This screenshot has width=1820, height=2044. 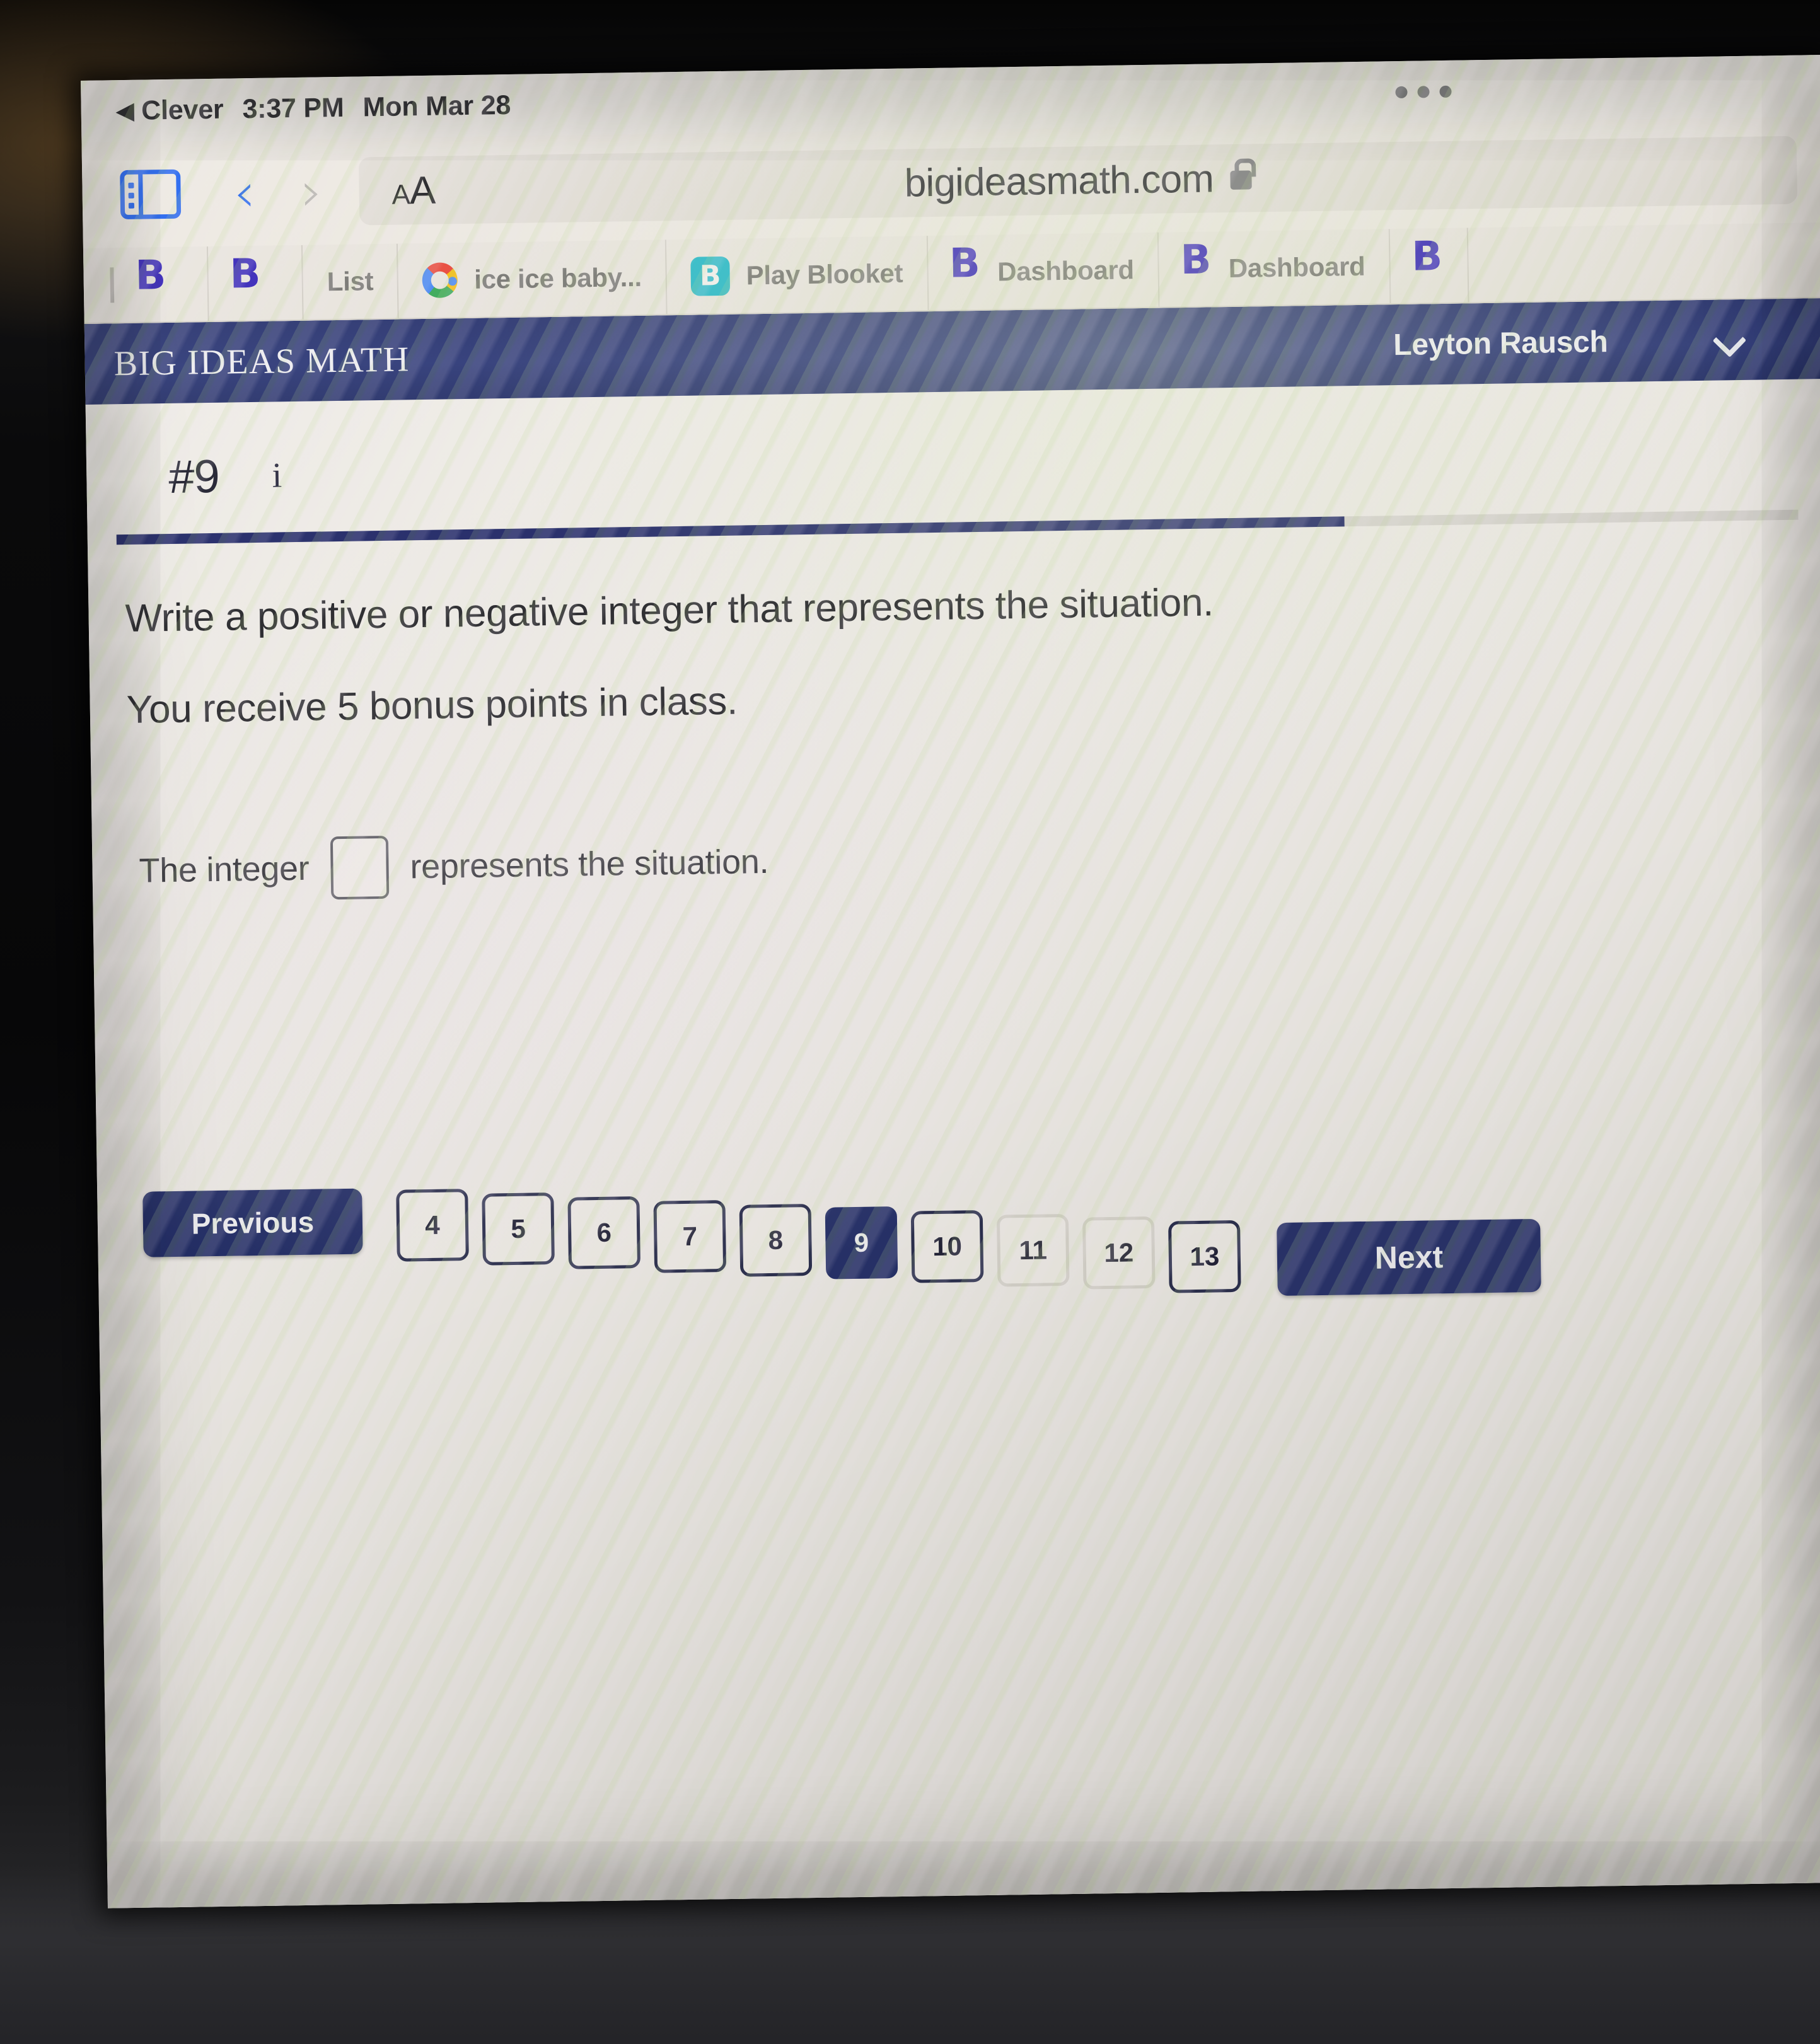 What do you see at coordinates (244, 192) in the screenshot?
I see `chevron-left-icon: ‹` at bounding box center [244, 192].